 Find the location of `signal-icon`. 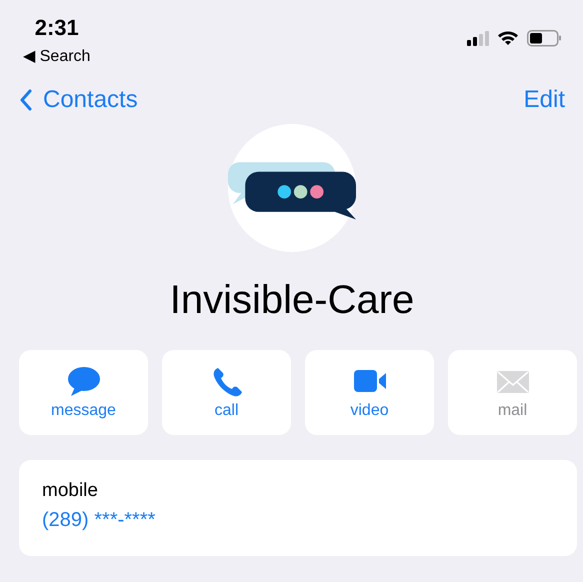

signal-icon is located at coordinates (478, 38).